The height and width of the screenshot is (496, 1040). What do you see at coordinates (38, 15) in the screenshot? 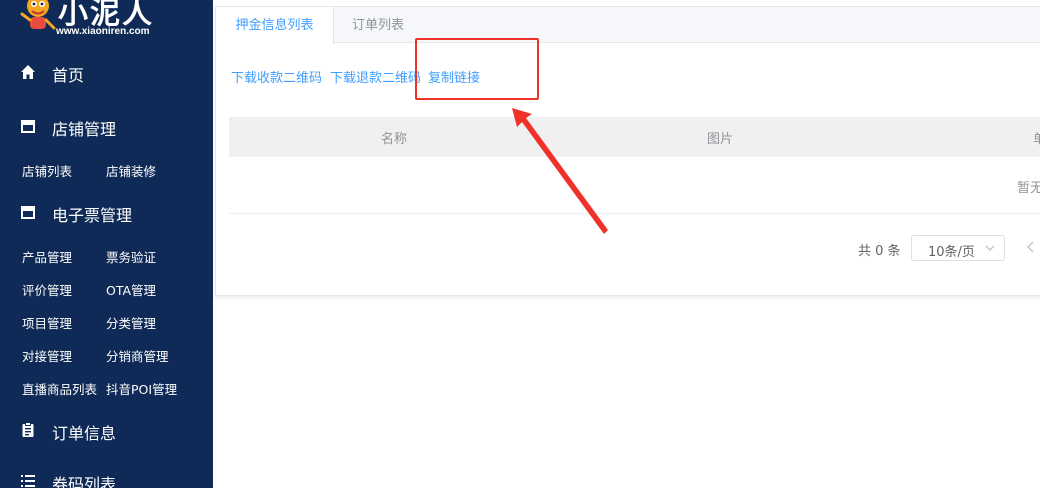
I see `mascot-logo-icon` at bounding box center [38, 15].